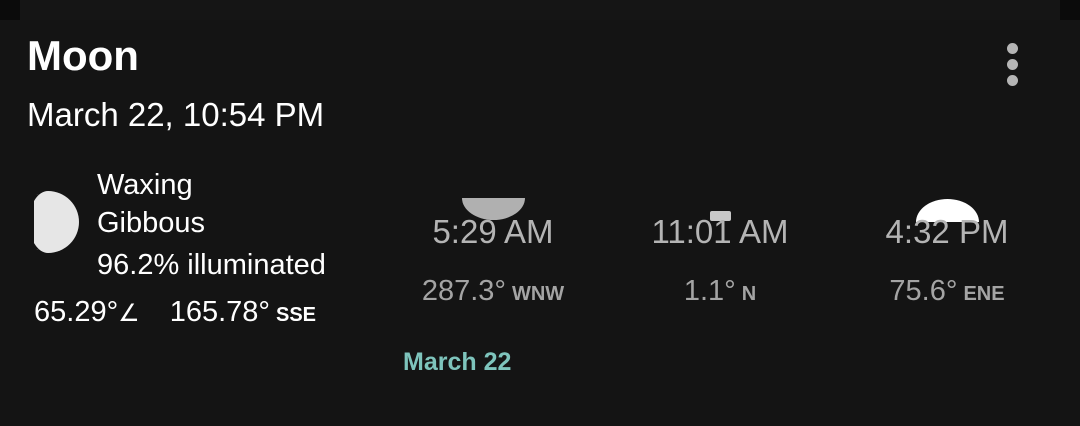 Image resolution: width=1080 pixels, height=426 pixels. I want to click on event-azimuth: 287.3° WNW, so click(493, 292).